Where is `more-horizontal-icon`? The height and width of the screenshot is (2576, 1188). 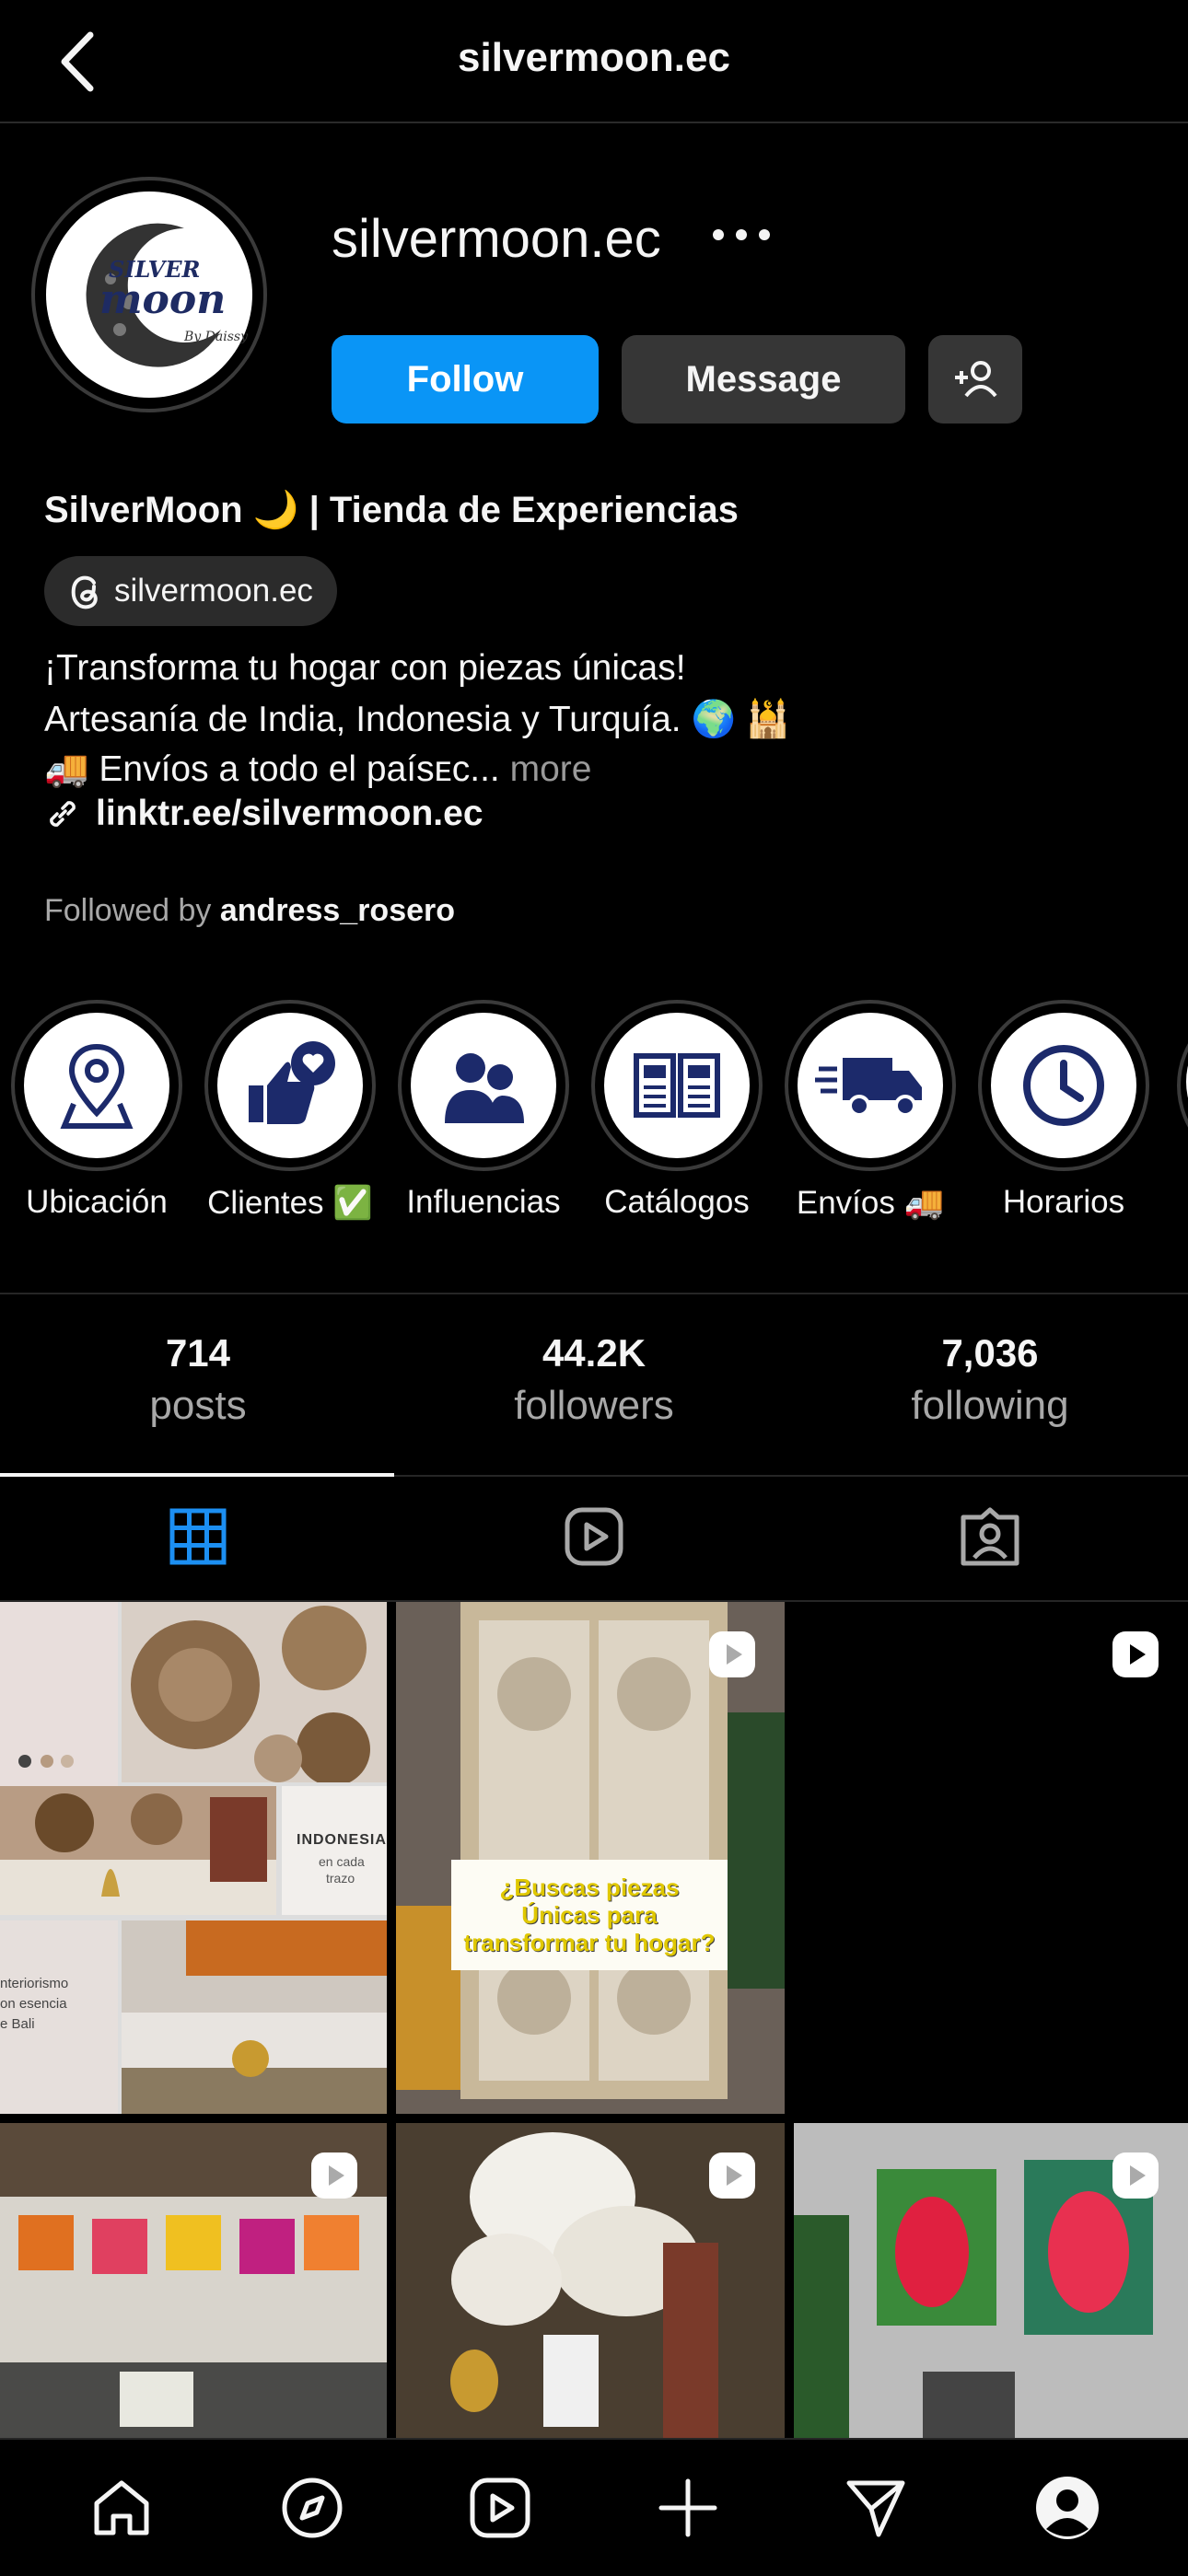
more-horizontal-icon is located at coordinates (741, 234).